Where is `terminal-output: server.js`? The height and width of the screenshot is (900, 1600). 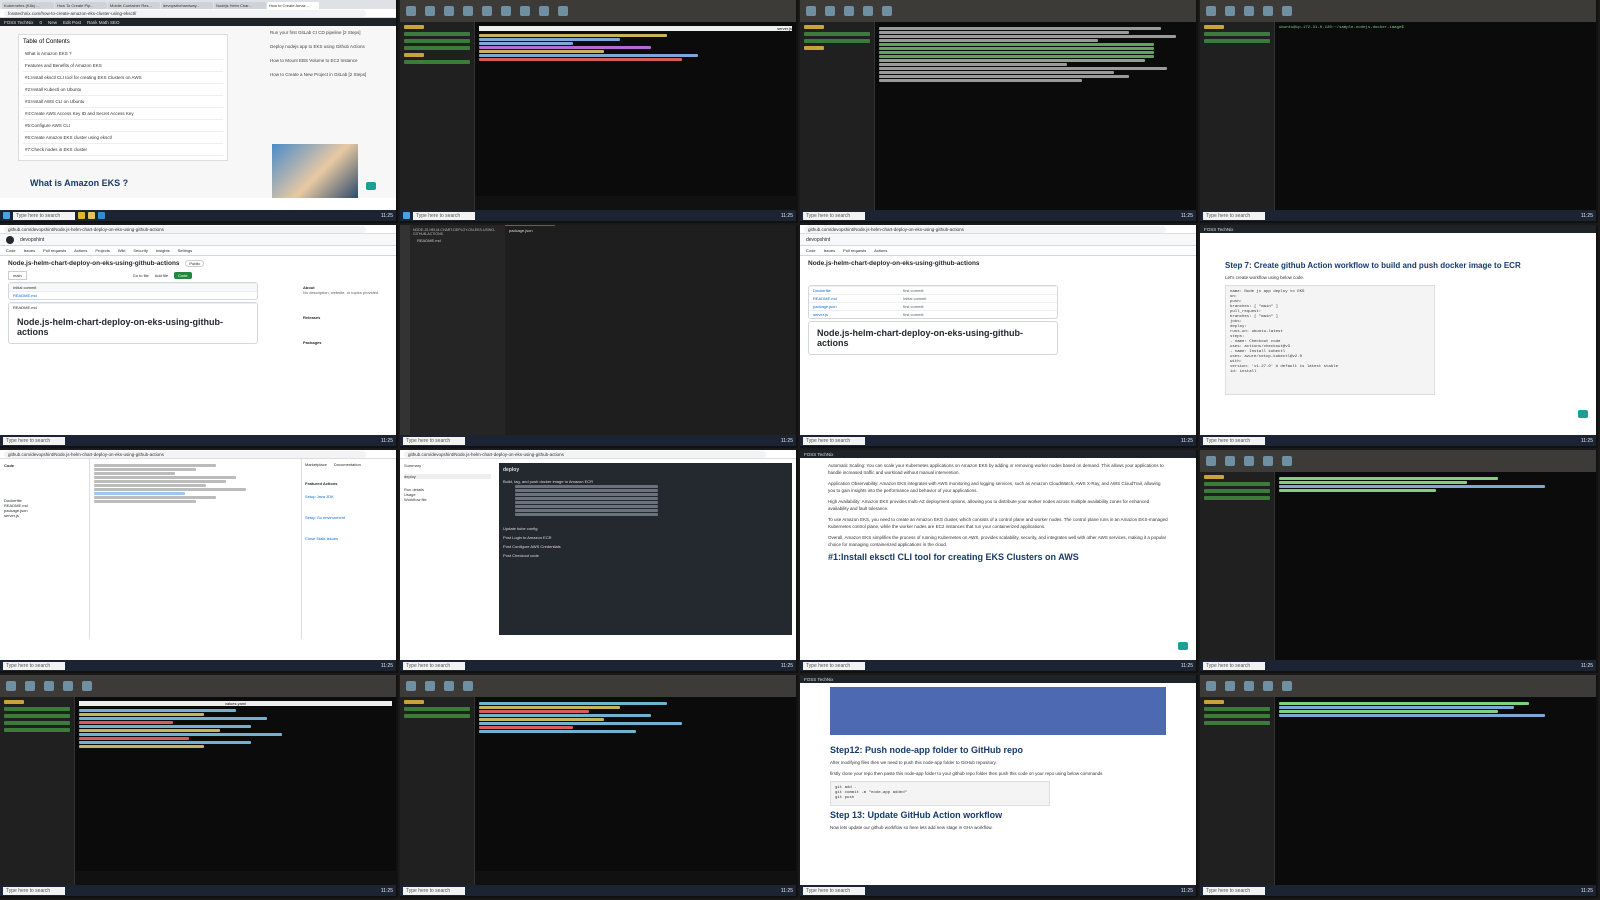 terminal-output: server.js is located at coordinates (635, 116).